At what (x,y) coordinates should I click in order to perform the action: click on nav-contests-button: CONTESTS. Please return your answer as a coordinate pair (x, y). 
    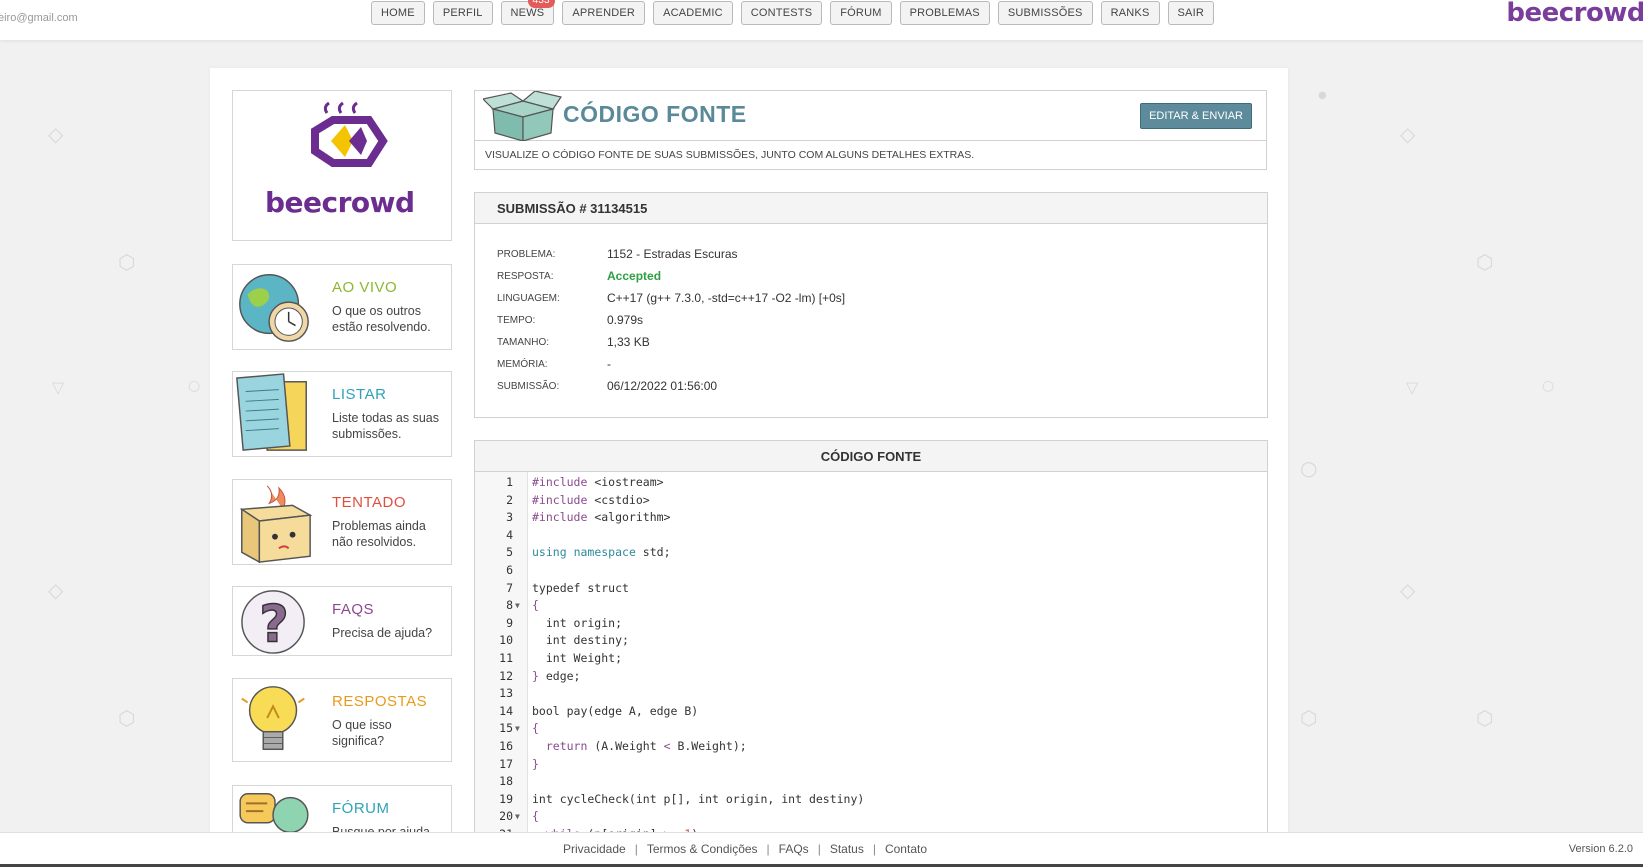
    Looking at the image, I should click on (781, 13).